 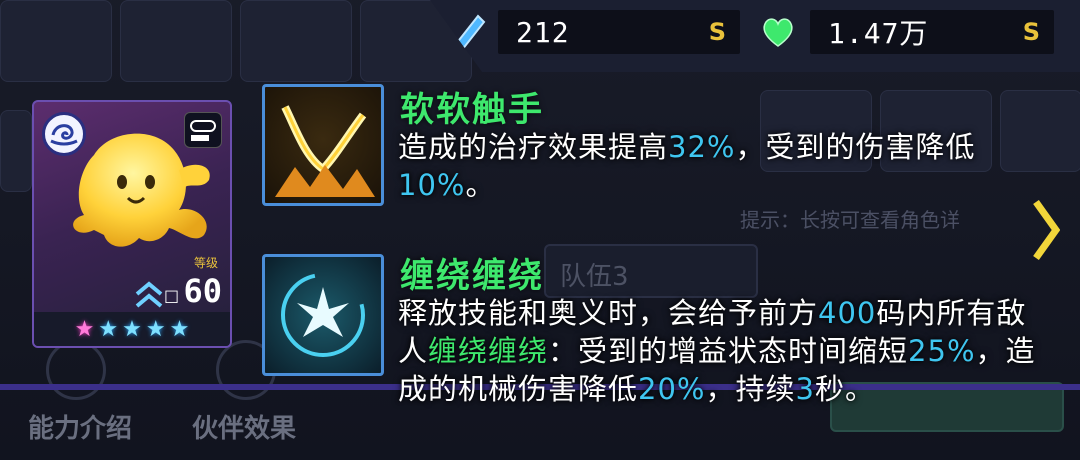 What do you see at coordinates (850, 220) in the screenshot?
I see `hint-text: 提示：长按可查看角色详` at bounding box center [850, 220].